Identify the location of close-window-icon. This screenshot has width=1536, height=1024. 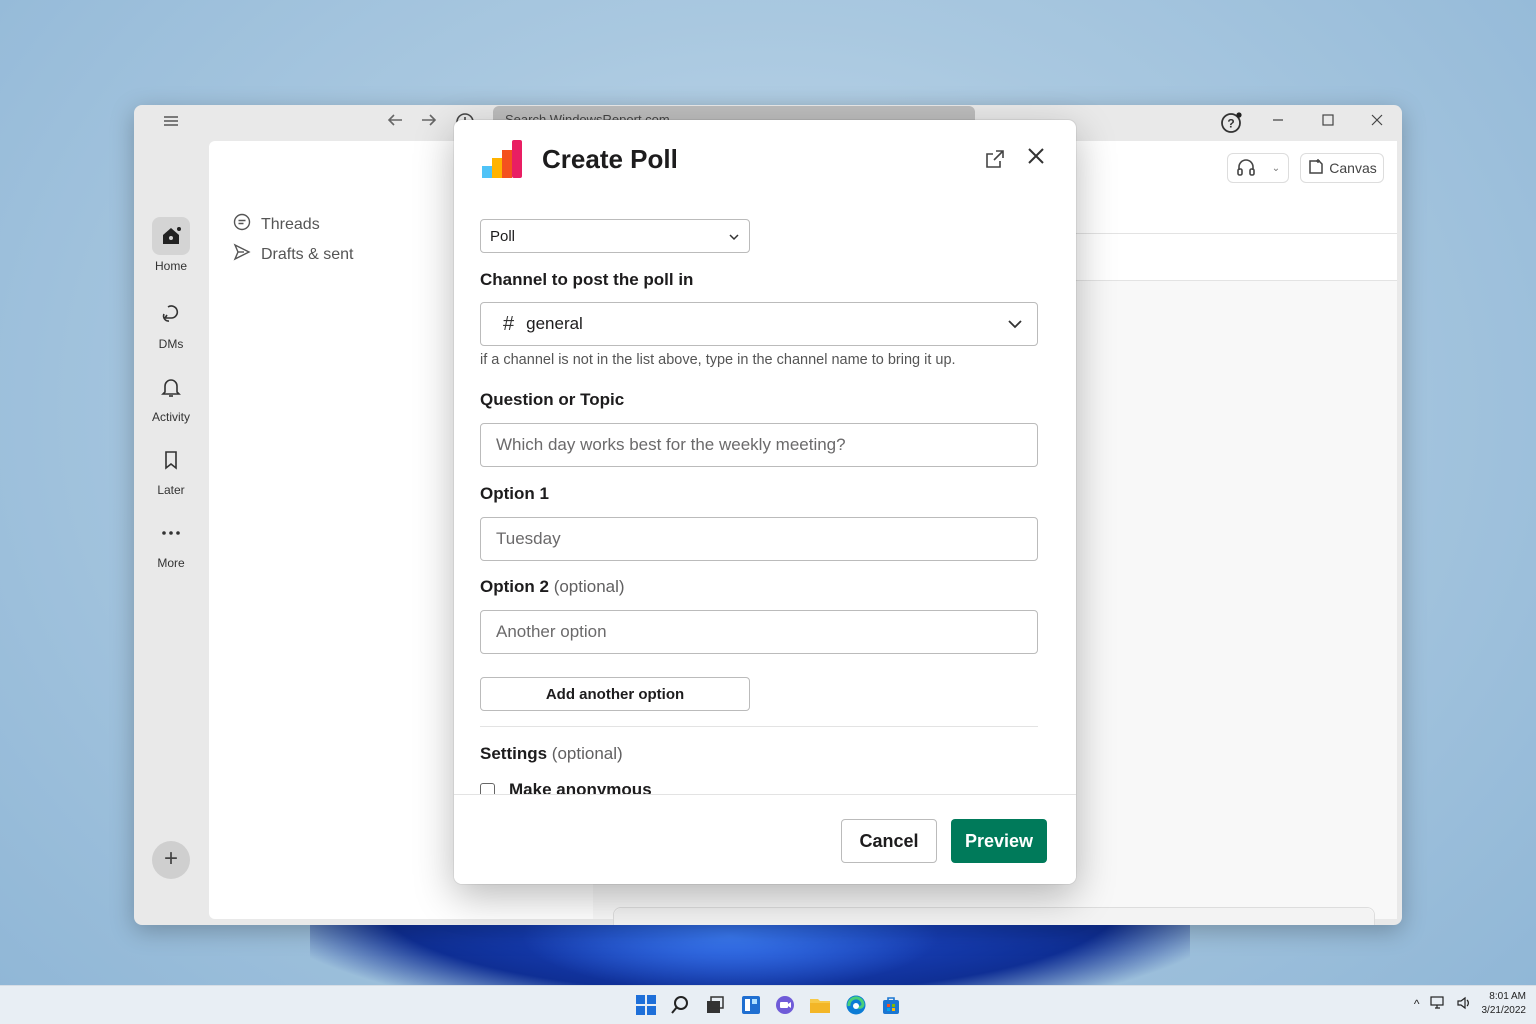
(1377, 123).